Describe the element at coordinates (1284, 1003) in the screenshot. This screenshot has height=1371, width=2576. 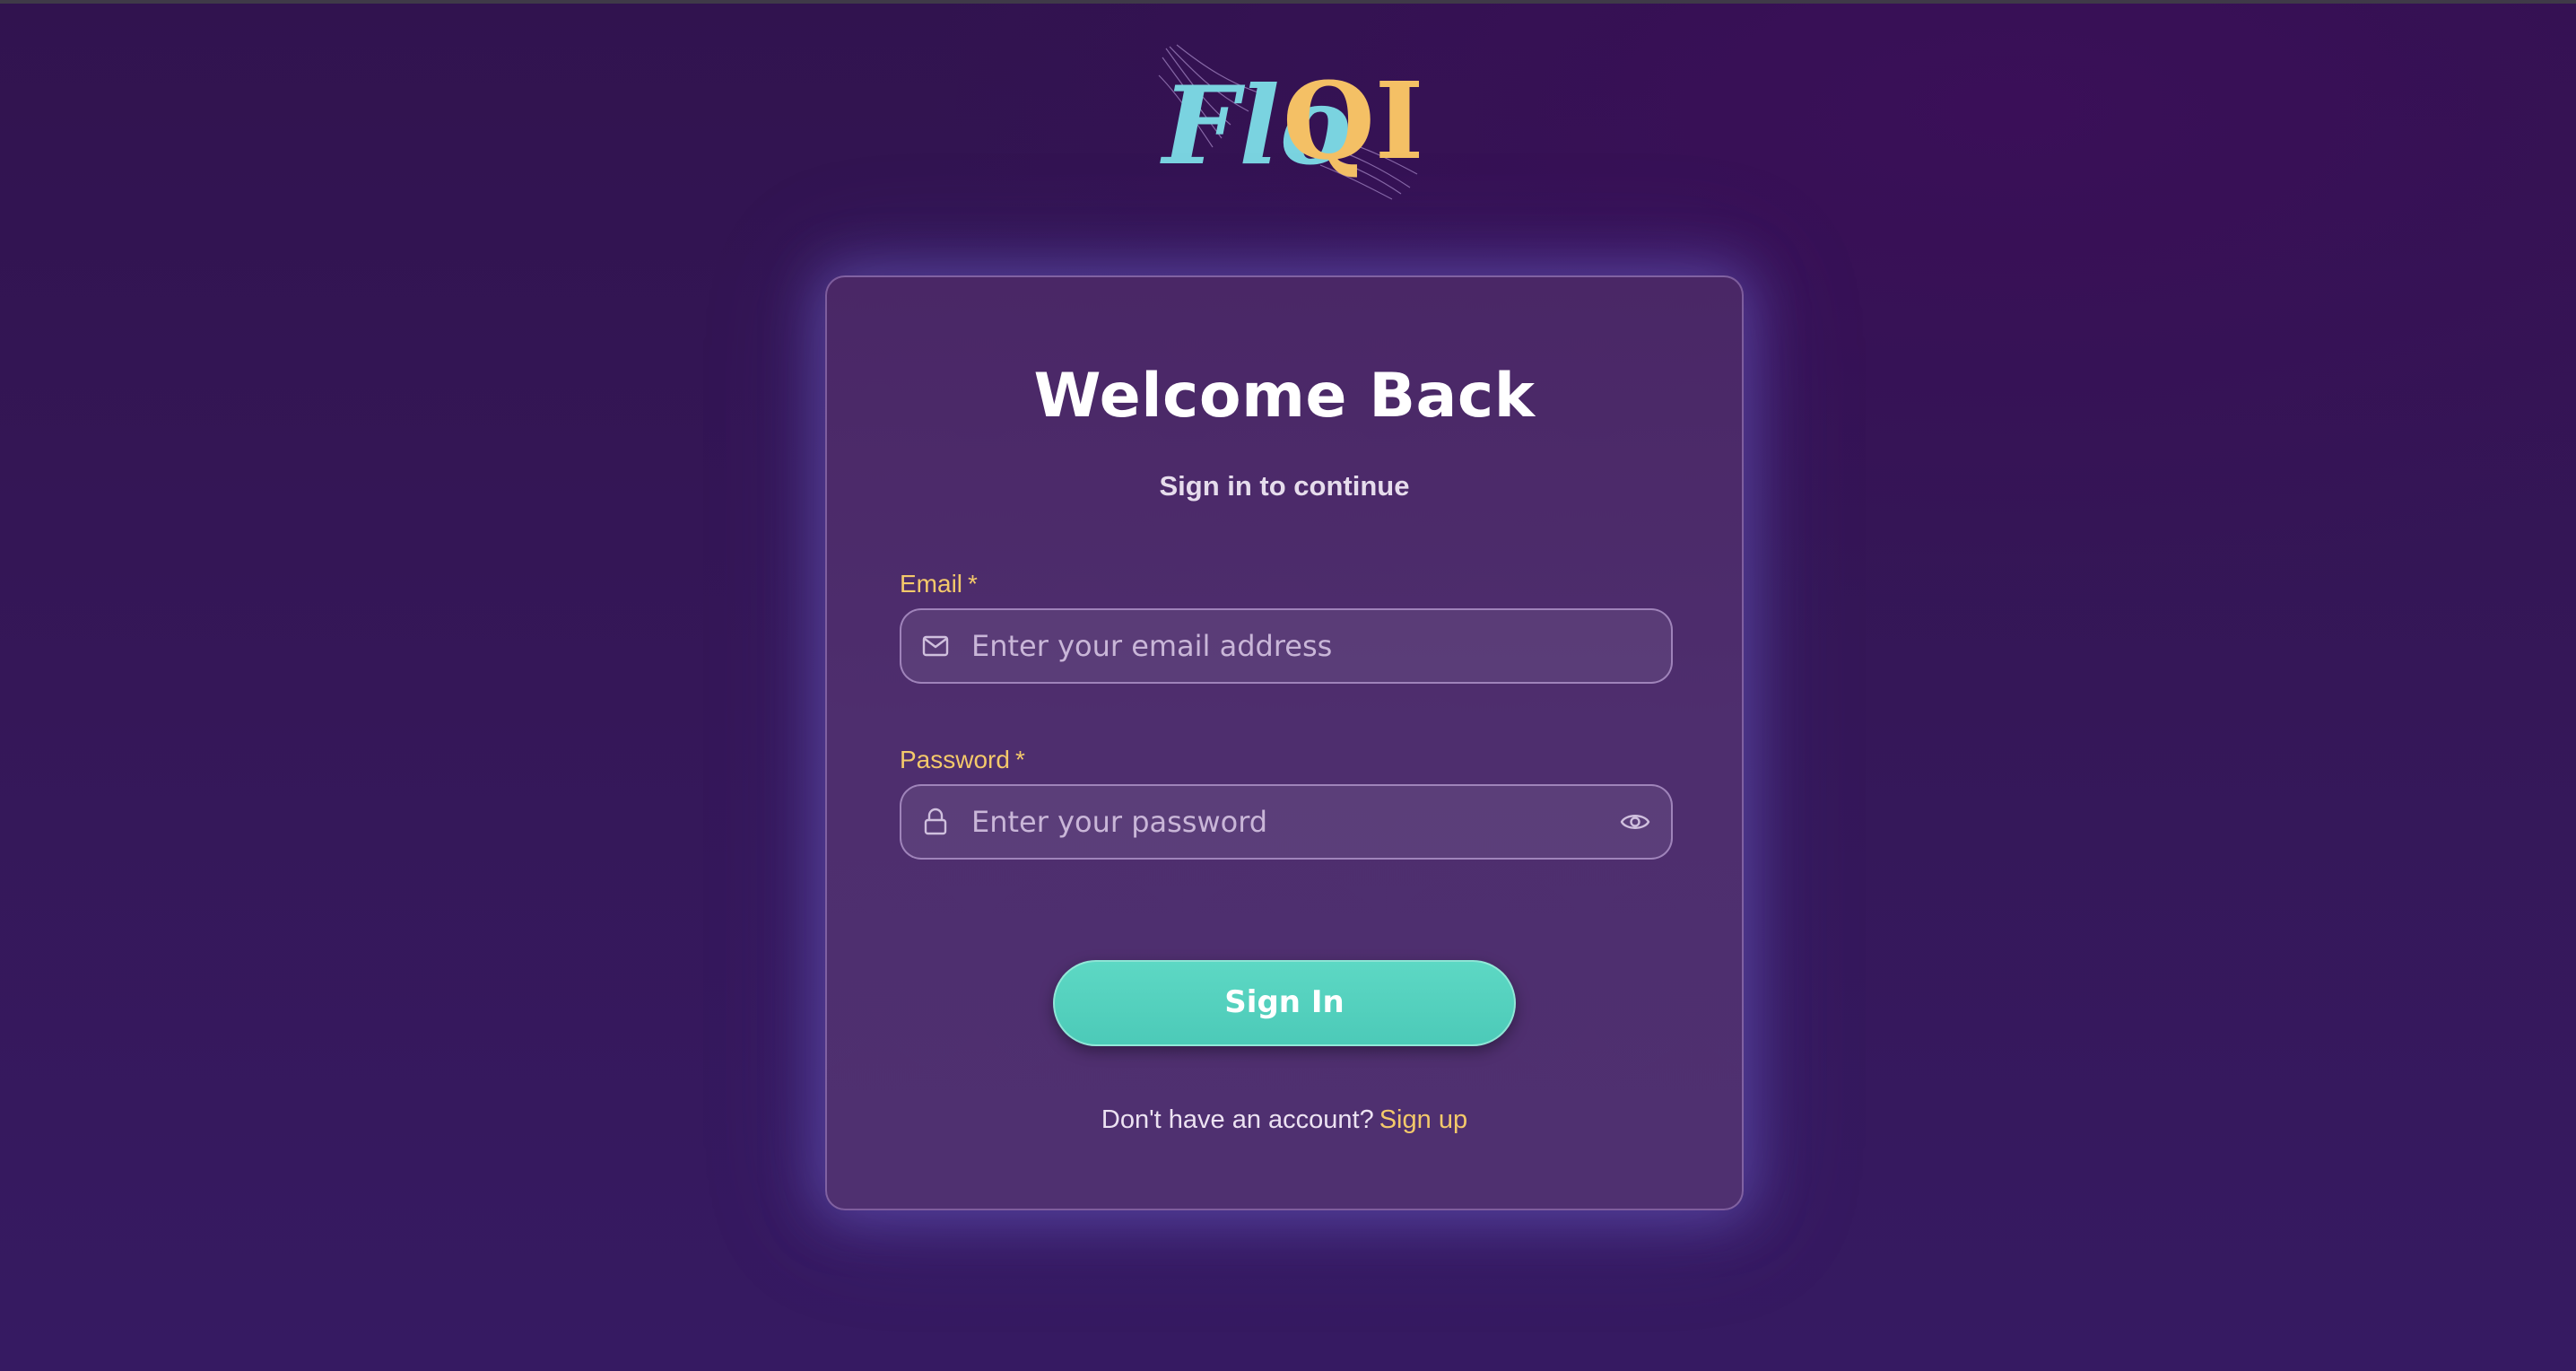
I see `sign-in-button: Sign In` at that location.